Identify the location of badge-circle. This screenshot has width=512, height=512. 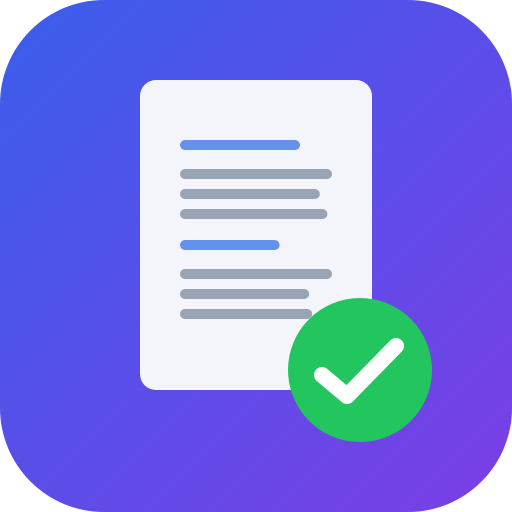
(360, 370).